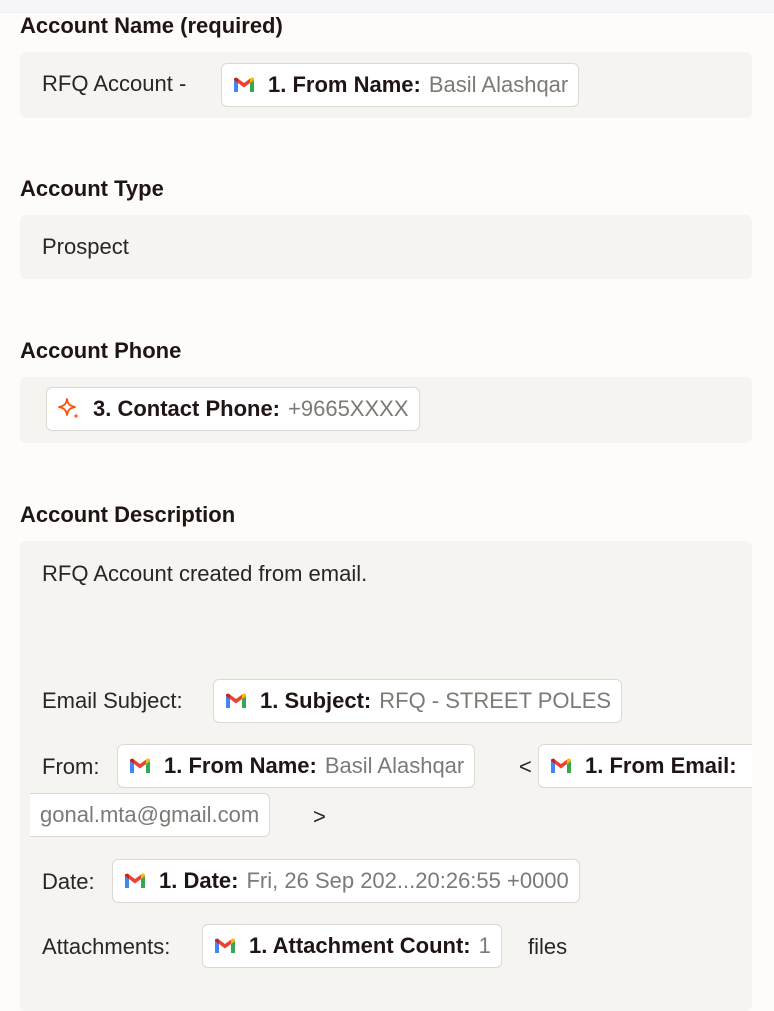 This screenshot has height=1011, width=774. I want to click on attachments-suffix: files, so click(548, 946).